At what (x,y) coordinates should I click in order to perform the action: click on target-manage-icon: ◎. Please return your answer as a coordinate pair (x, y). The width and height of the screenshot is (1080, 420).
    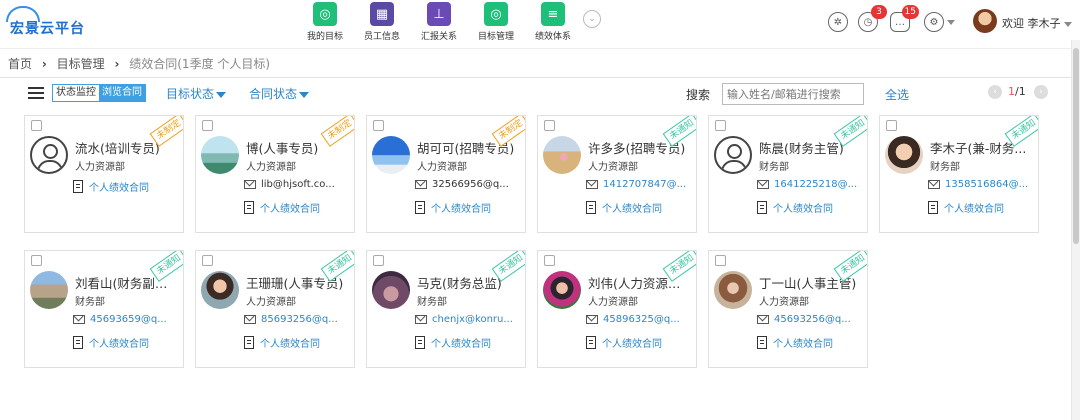
    Looking at the image, I should click on (496, 14).